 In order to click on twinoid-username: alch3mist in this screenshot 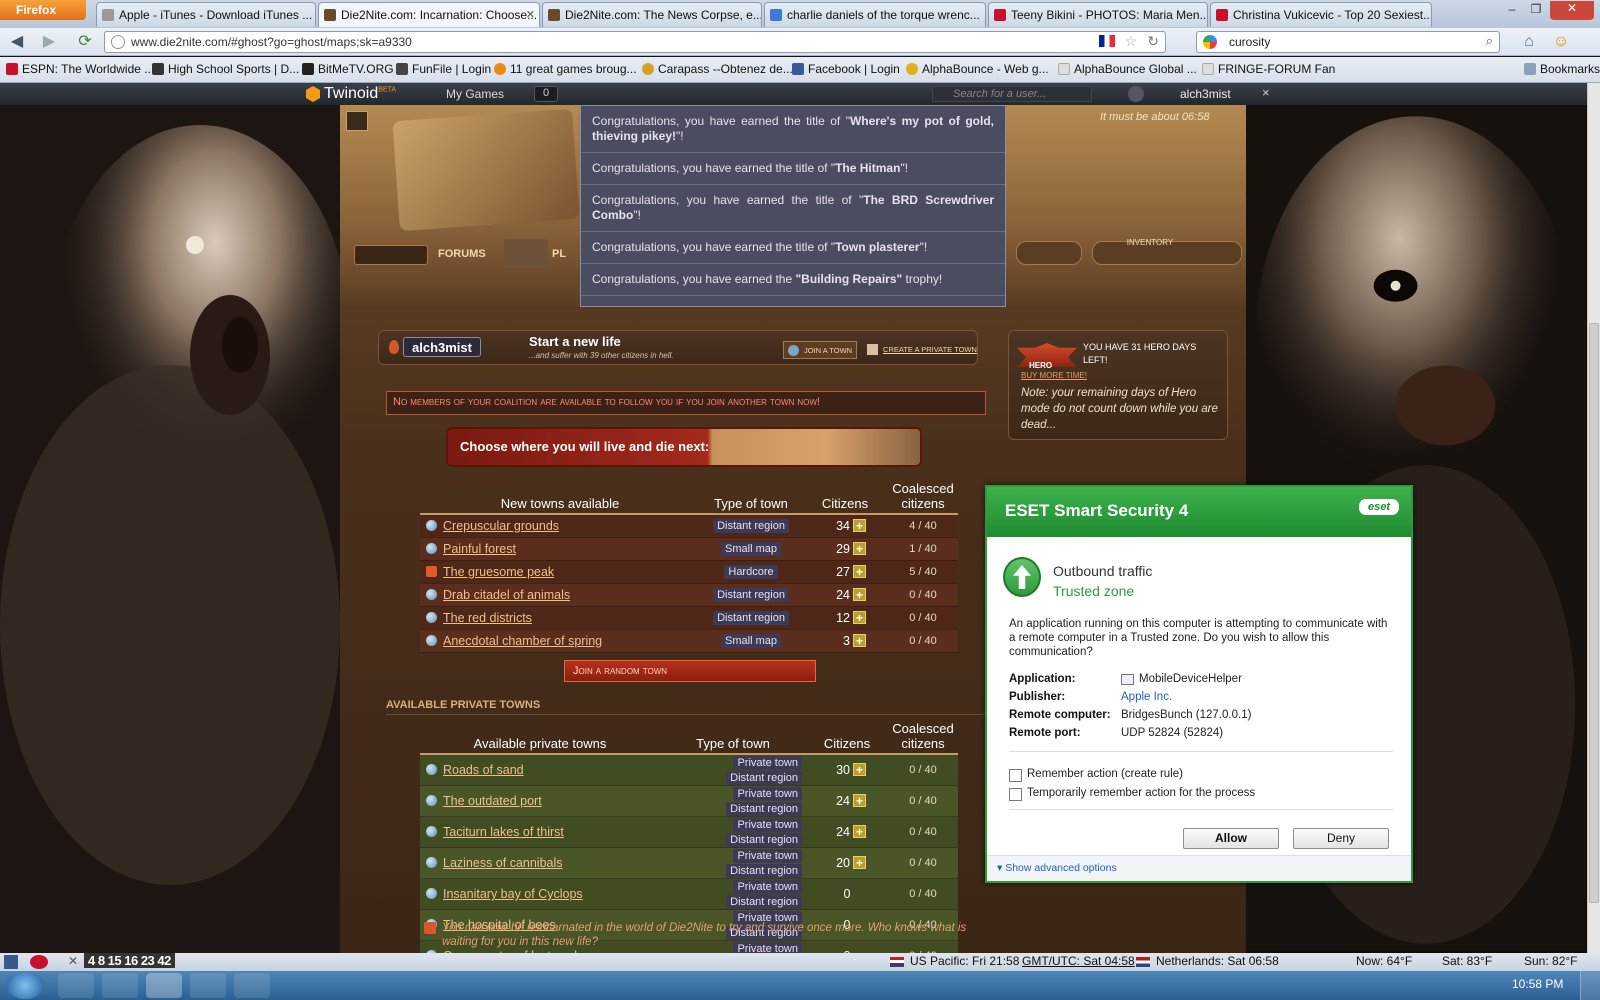, I will do `click(1205, 94)`.